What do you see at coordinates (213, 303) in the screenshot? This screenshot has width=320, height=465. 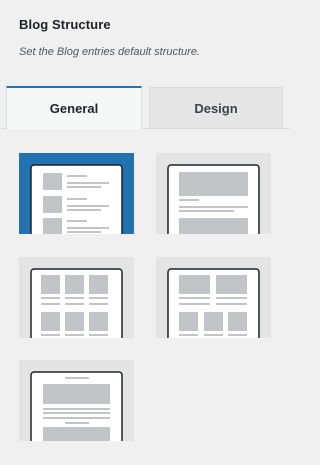 I see `layout-grid-mixed-icon` at bounding box center [213, 303].